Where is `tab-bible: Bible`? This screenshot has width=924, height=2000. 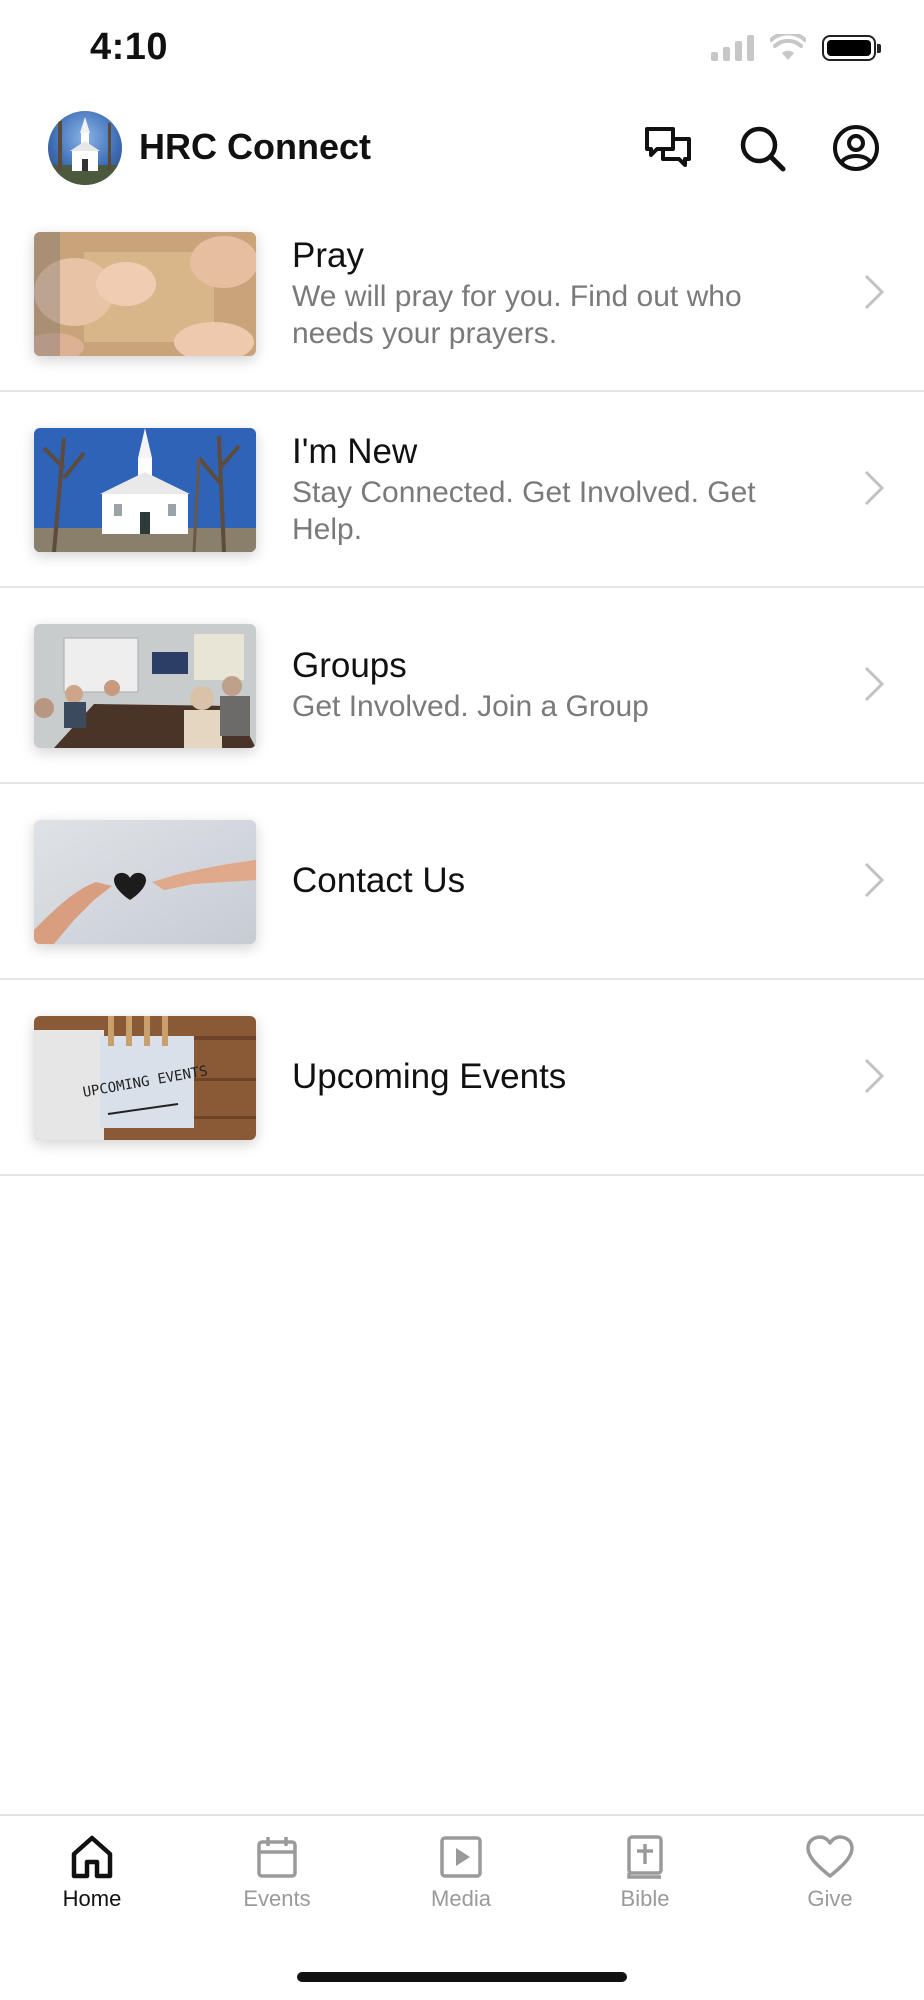 tab-bible: Bible is located at coordinates (645, 1873).